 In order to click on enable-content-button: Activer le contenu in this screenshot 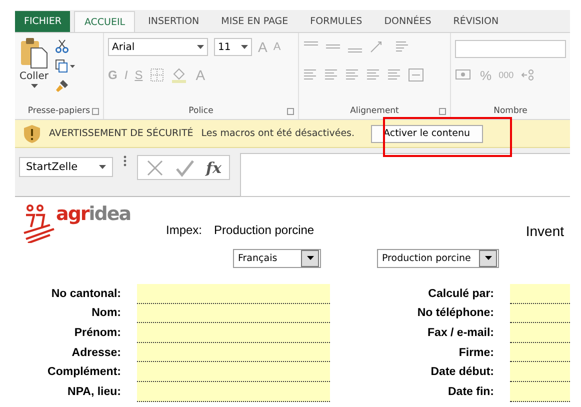, I will do `click(426, 133)`.